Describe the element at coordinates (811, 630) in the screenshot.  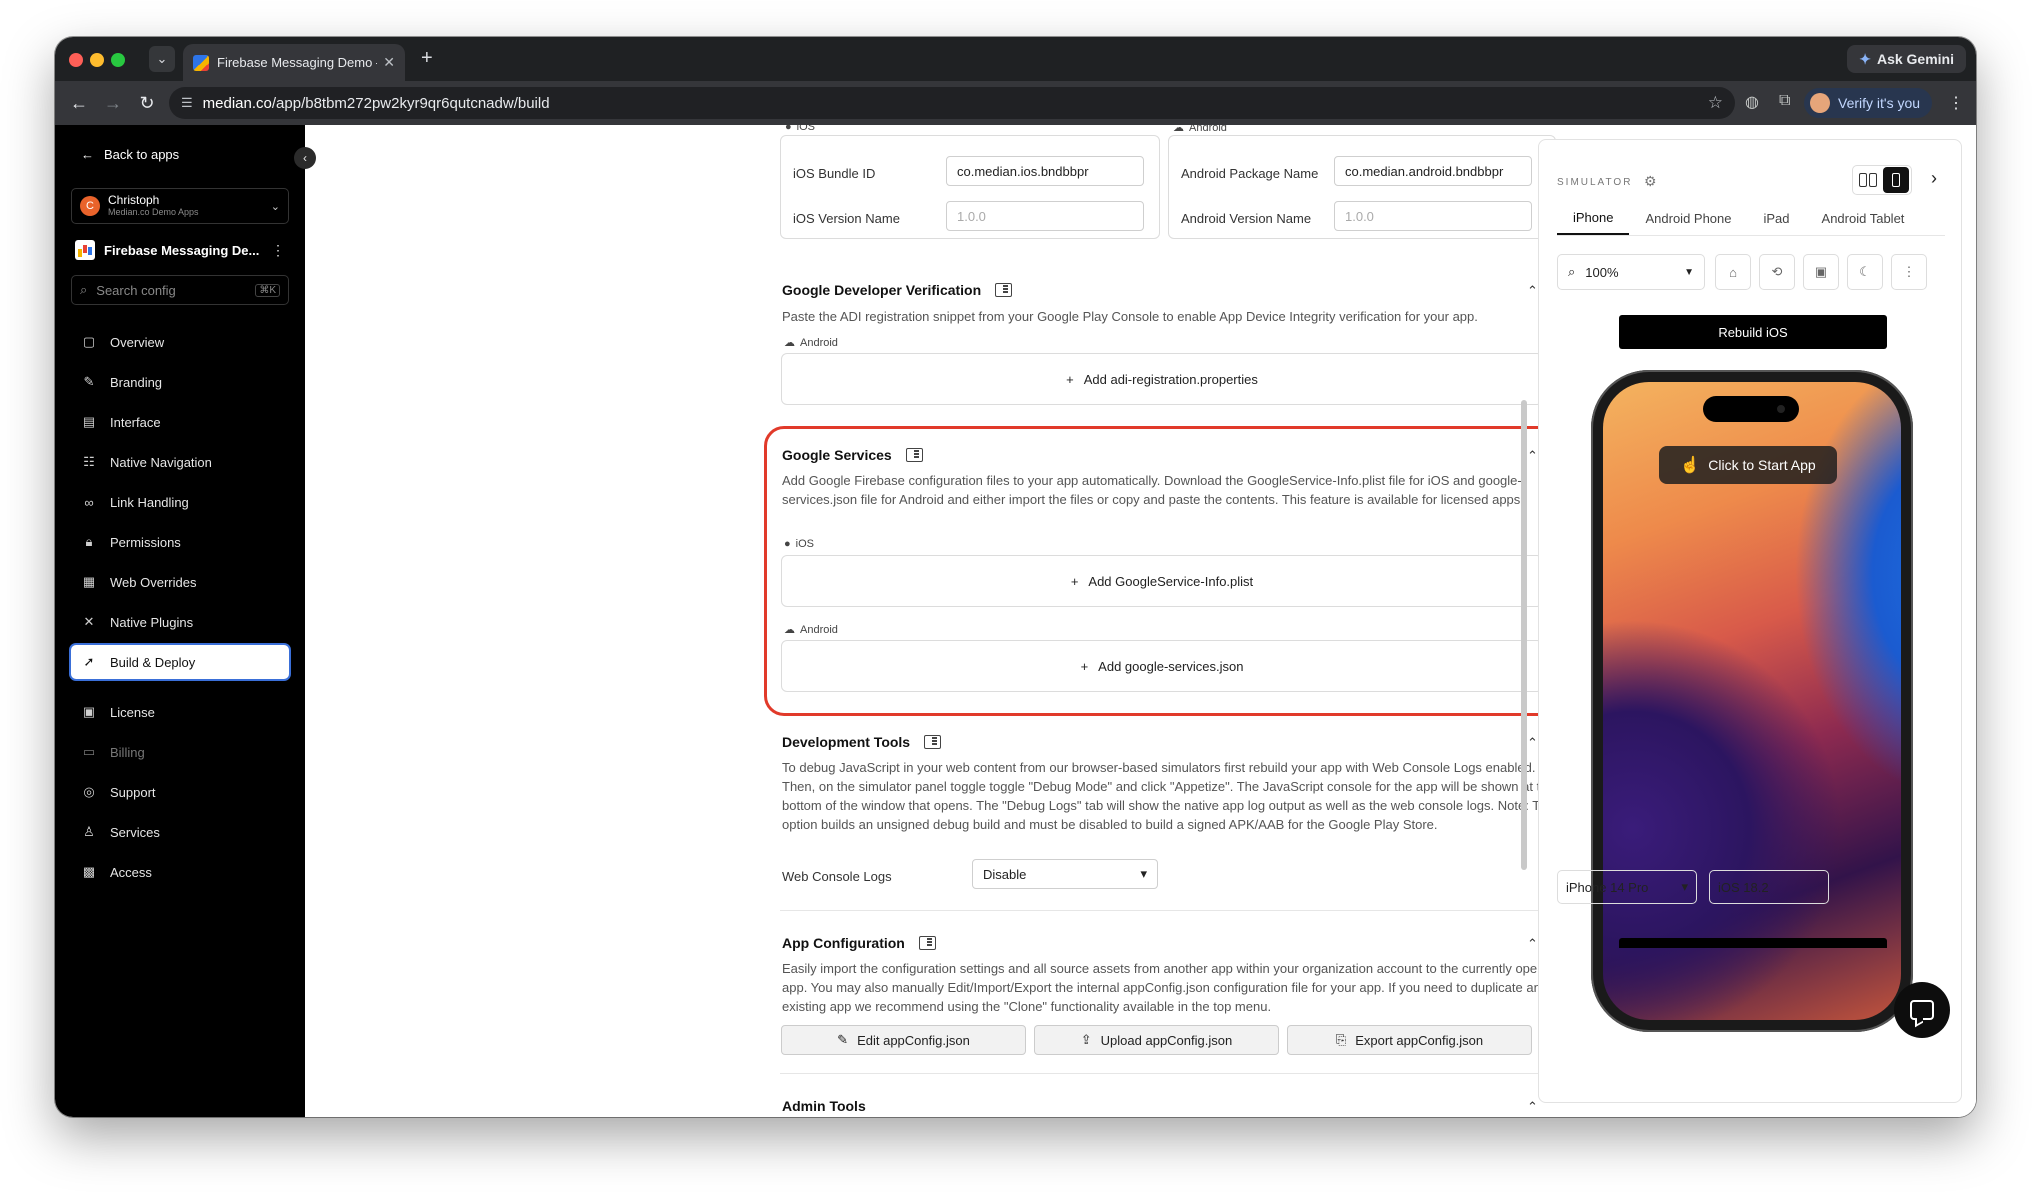
I see `android-platform-tag: ☁ Android` at that location.